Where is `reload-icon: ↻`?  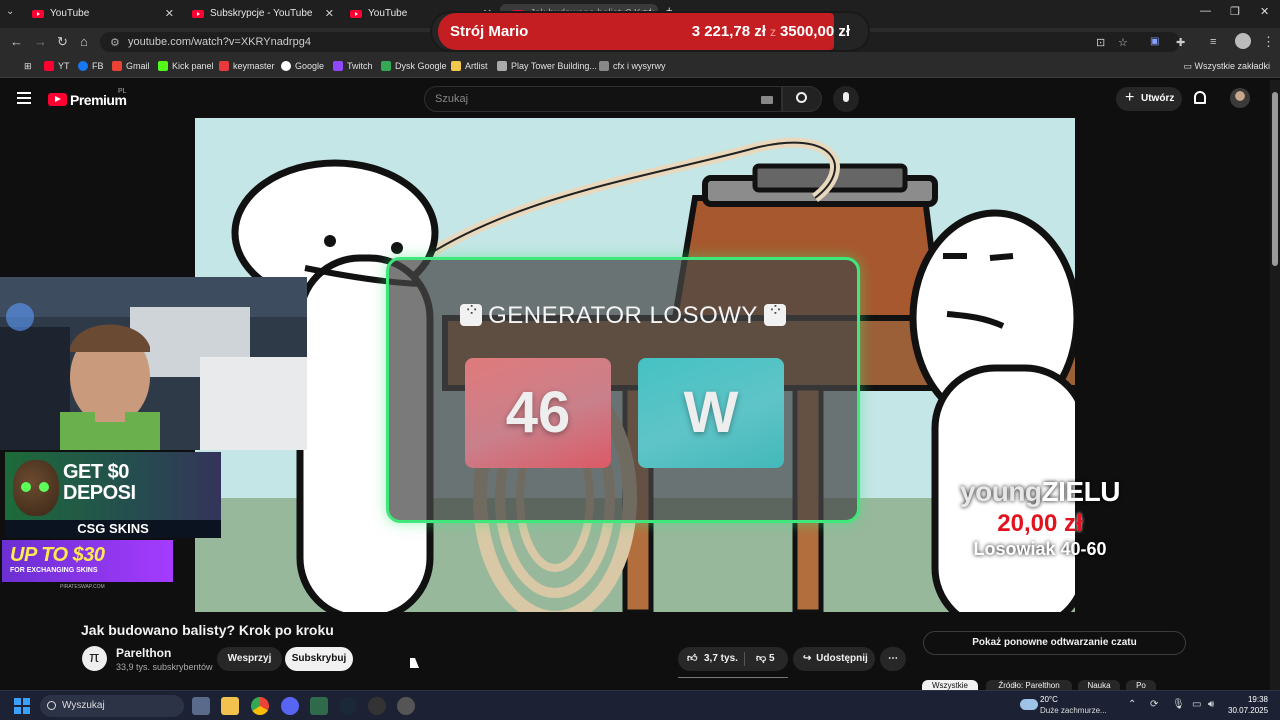
reload-icon: ↻ is located at coordinates (62, 42).